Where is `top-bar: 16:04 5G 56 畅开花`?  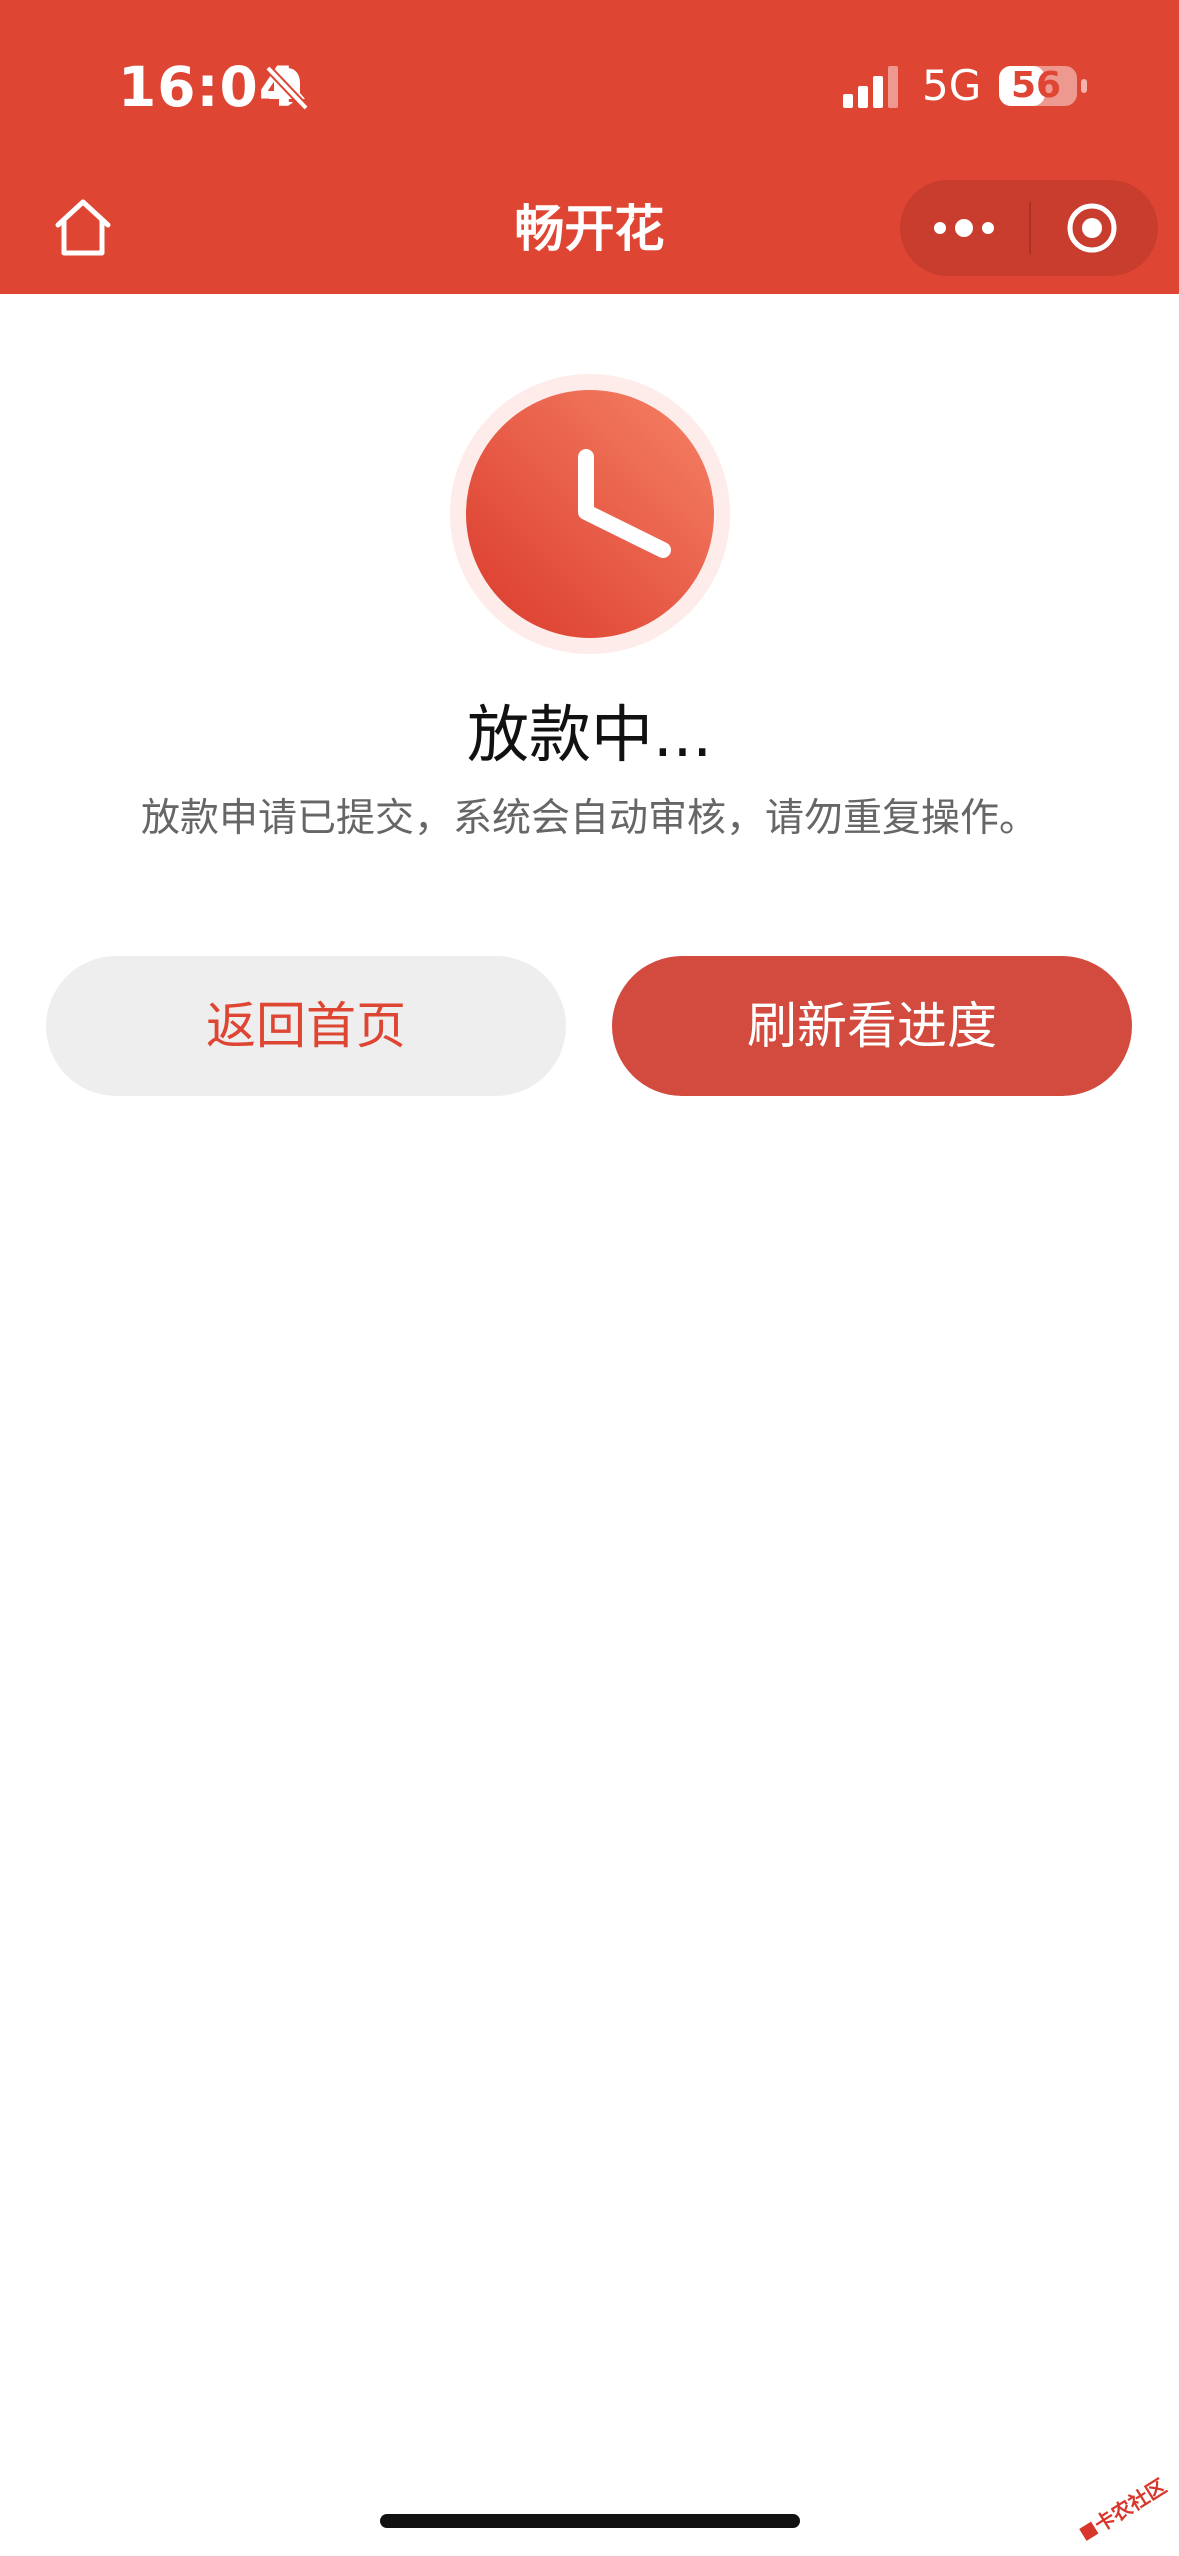 top-bar: 16:04 5G 56 畅开花 is located at coordinates (589, 147).